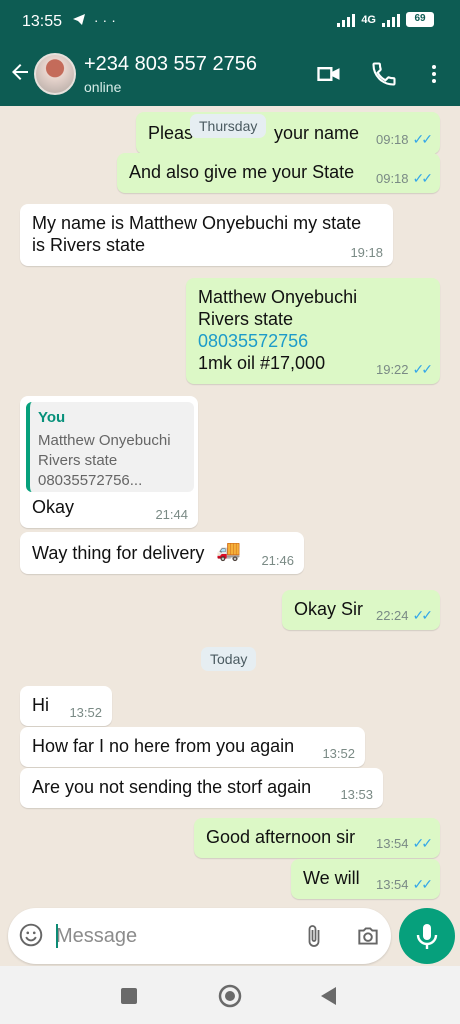 Image resolution: width=460 pixels, height=1024 pixels. I want to click on message-meta: 19:18, so click(366, 252).